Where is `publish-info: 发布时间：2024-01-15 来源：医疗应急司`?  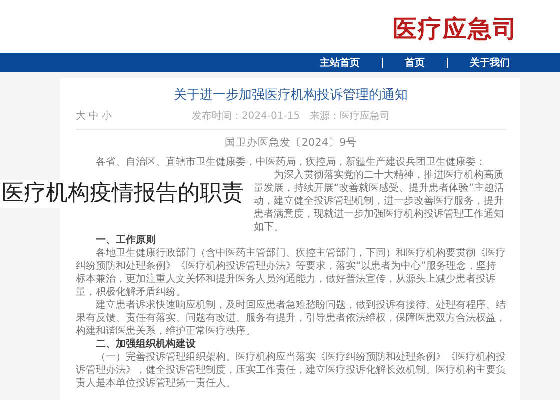
publish-info: 发布时间：2024-01-15 来源：医疗应急司 is located at coordinates (291, 116).